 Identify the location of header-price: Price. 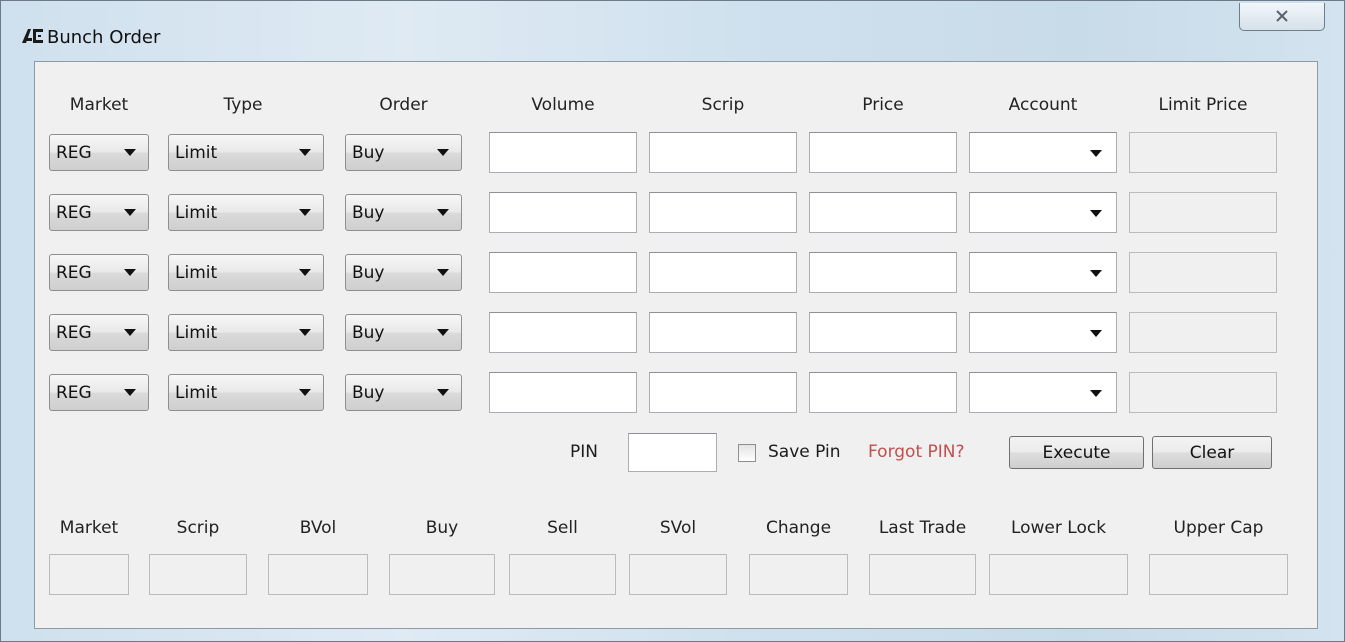
(883, 105).